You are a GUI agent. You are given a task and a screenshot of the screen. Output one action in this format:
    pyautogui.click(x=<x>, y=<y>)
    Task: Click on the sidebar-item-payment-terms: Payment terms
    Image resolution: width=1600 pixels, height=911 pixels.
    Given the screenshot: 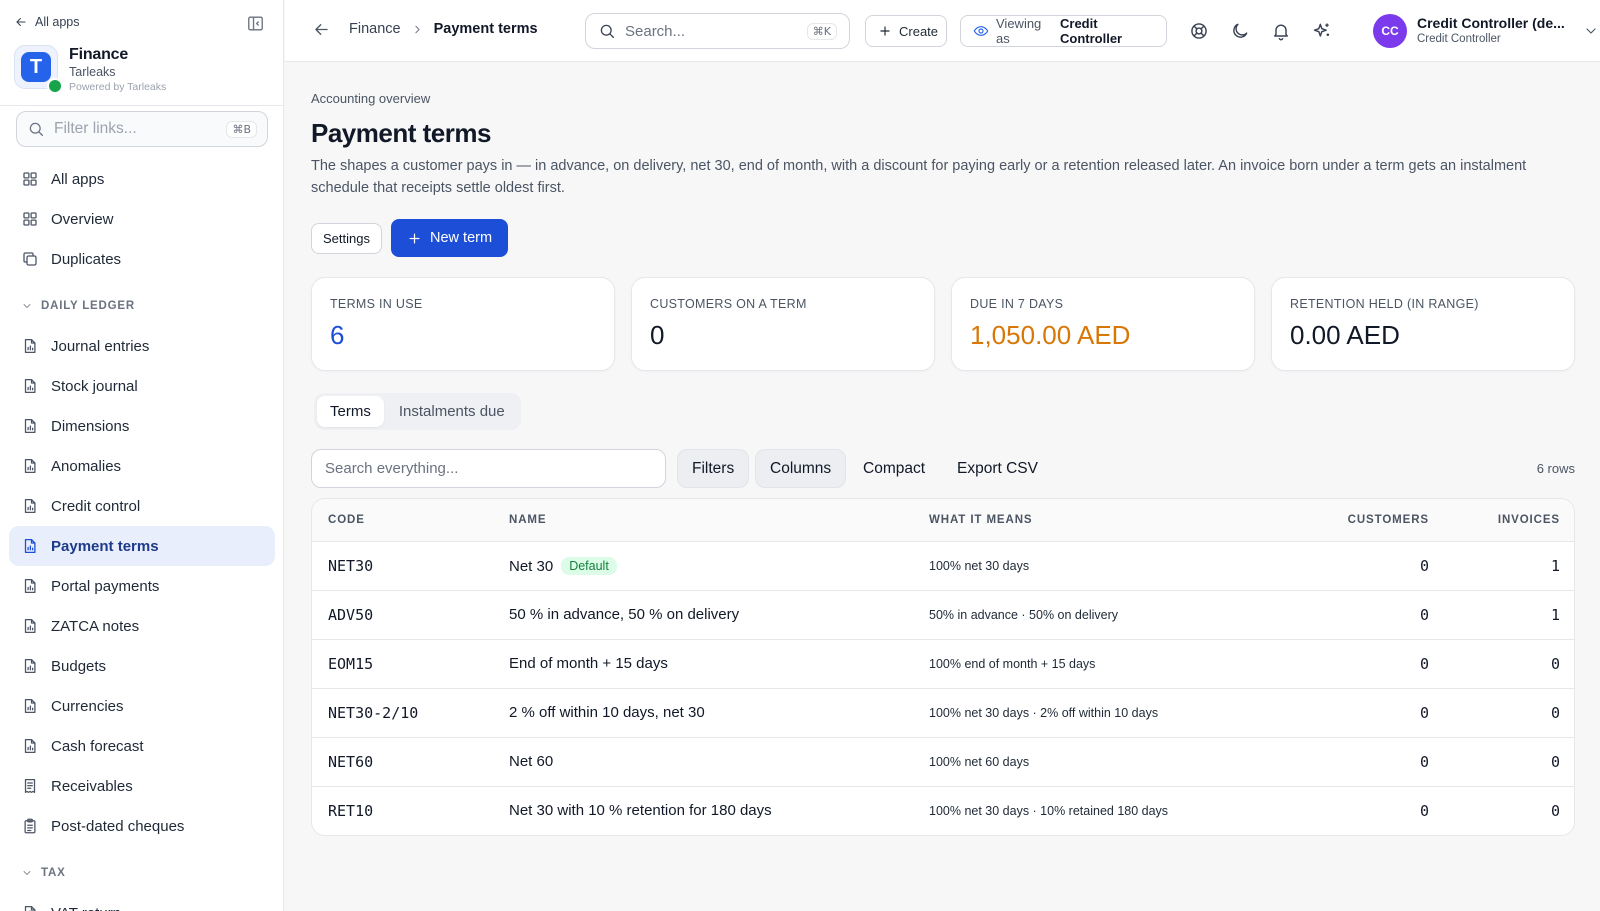 What is the action you would take?
    pyautogui.click(x=142, y=546)
    